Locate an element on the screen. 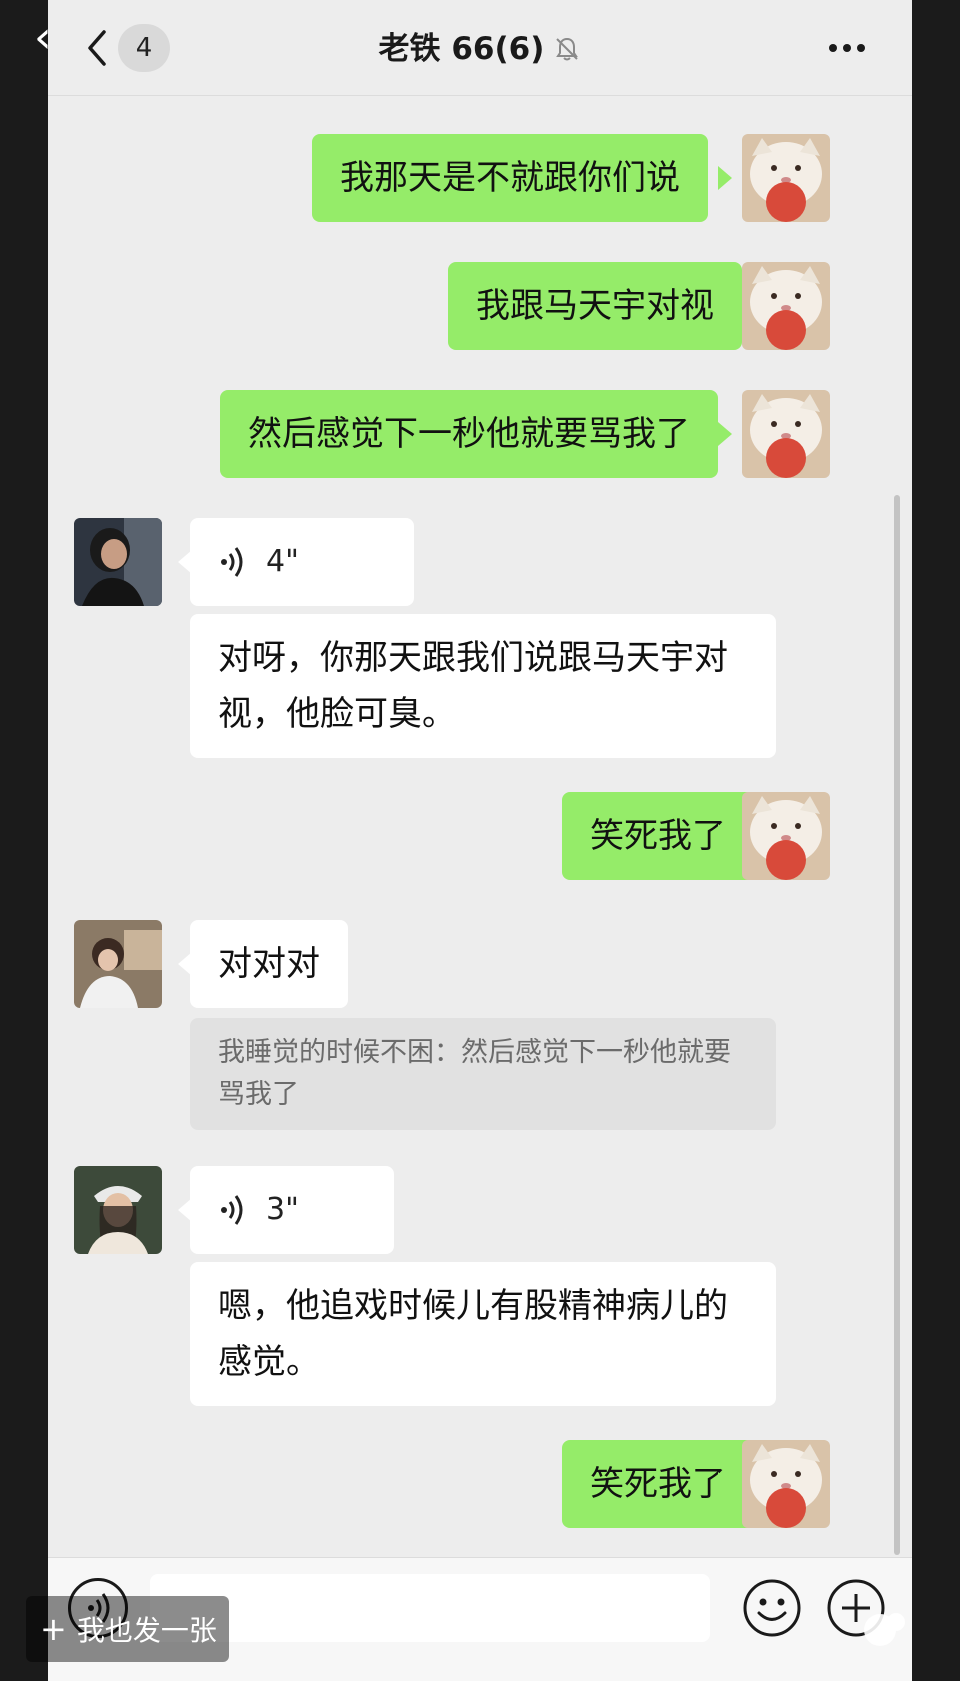  chat-title-area: 老铁 66(6) is located at coordinates (480, 49).